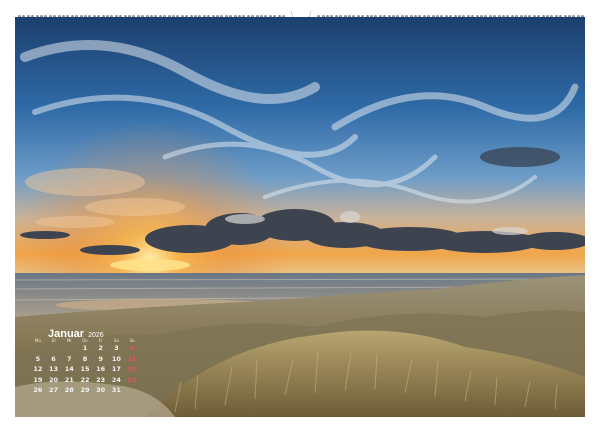 The width and height of the screenshot is (600, 432). What do you see at coordinates (116, 390) in the screenshot?
I see `calendar-day: 31` at bounding box center [116, 390].